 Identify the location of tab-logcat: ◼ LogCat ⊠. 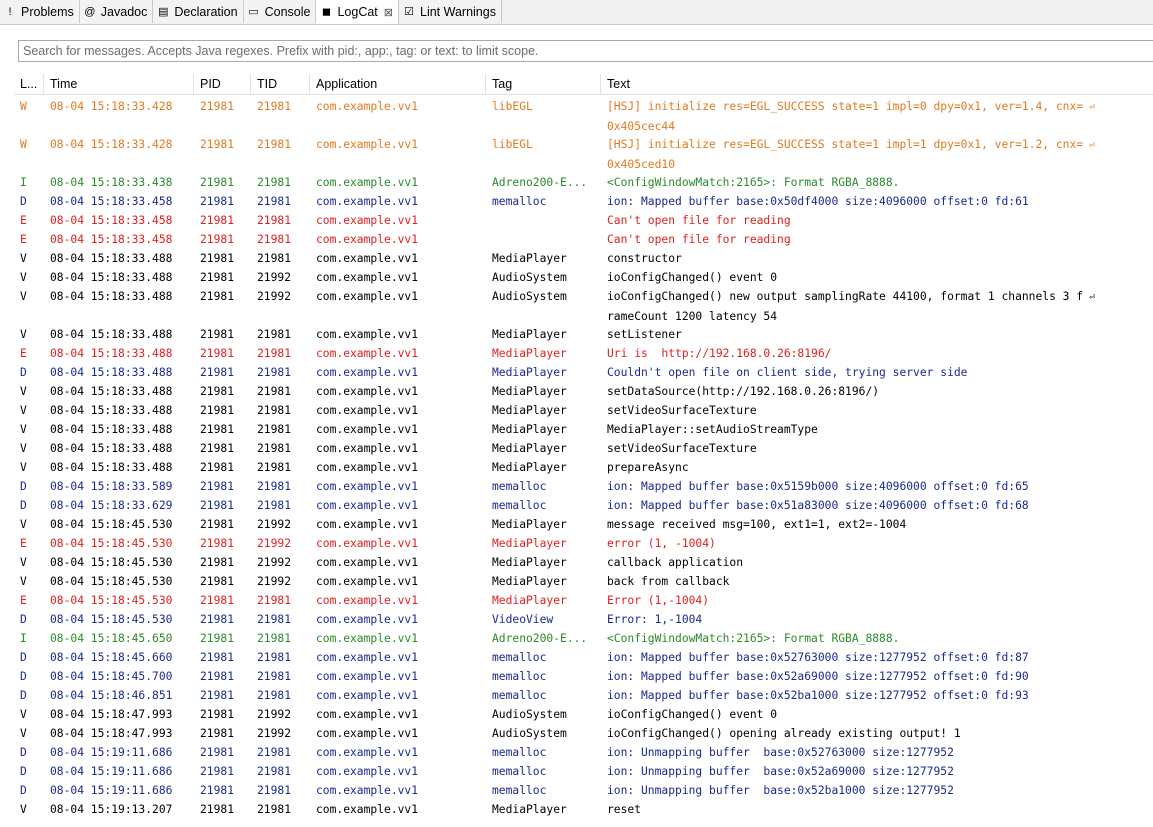
(357, 12).